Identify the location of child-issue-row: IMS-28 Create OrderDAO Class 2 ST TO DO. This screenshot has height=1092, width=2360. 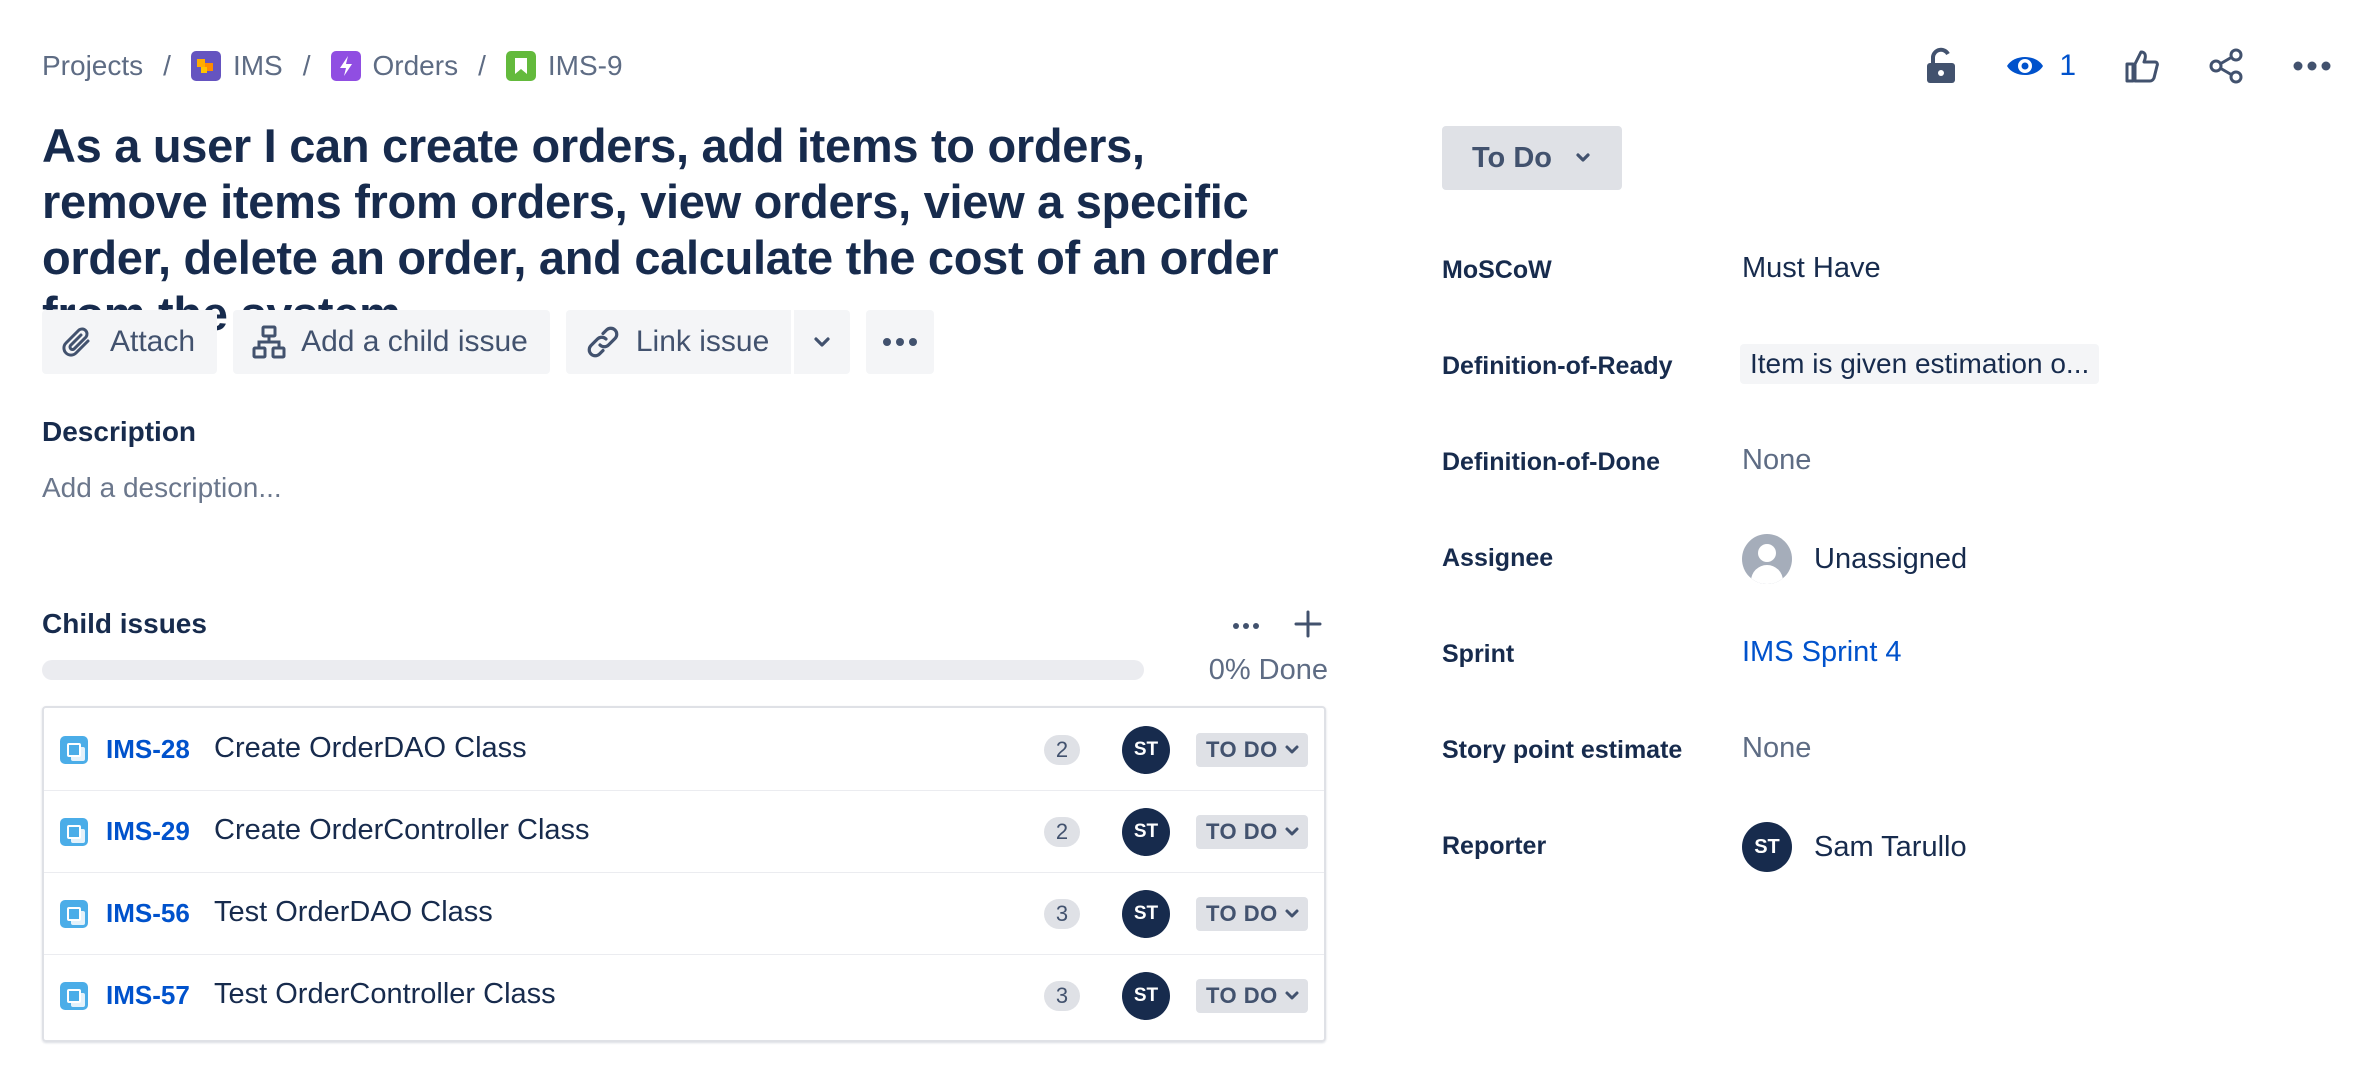
(684, 749).